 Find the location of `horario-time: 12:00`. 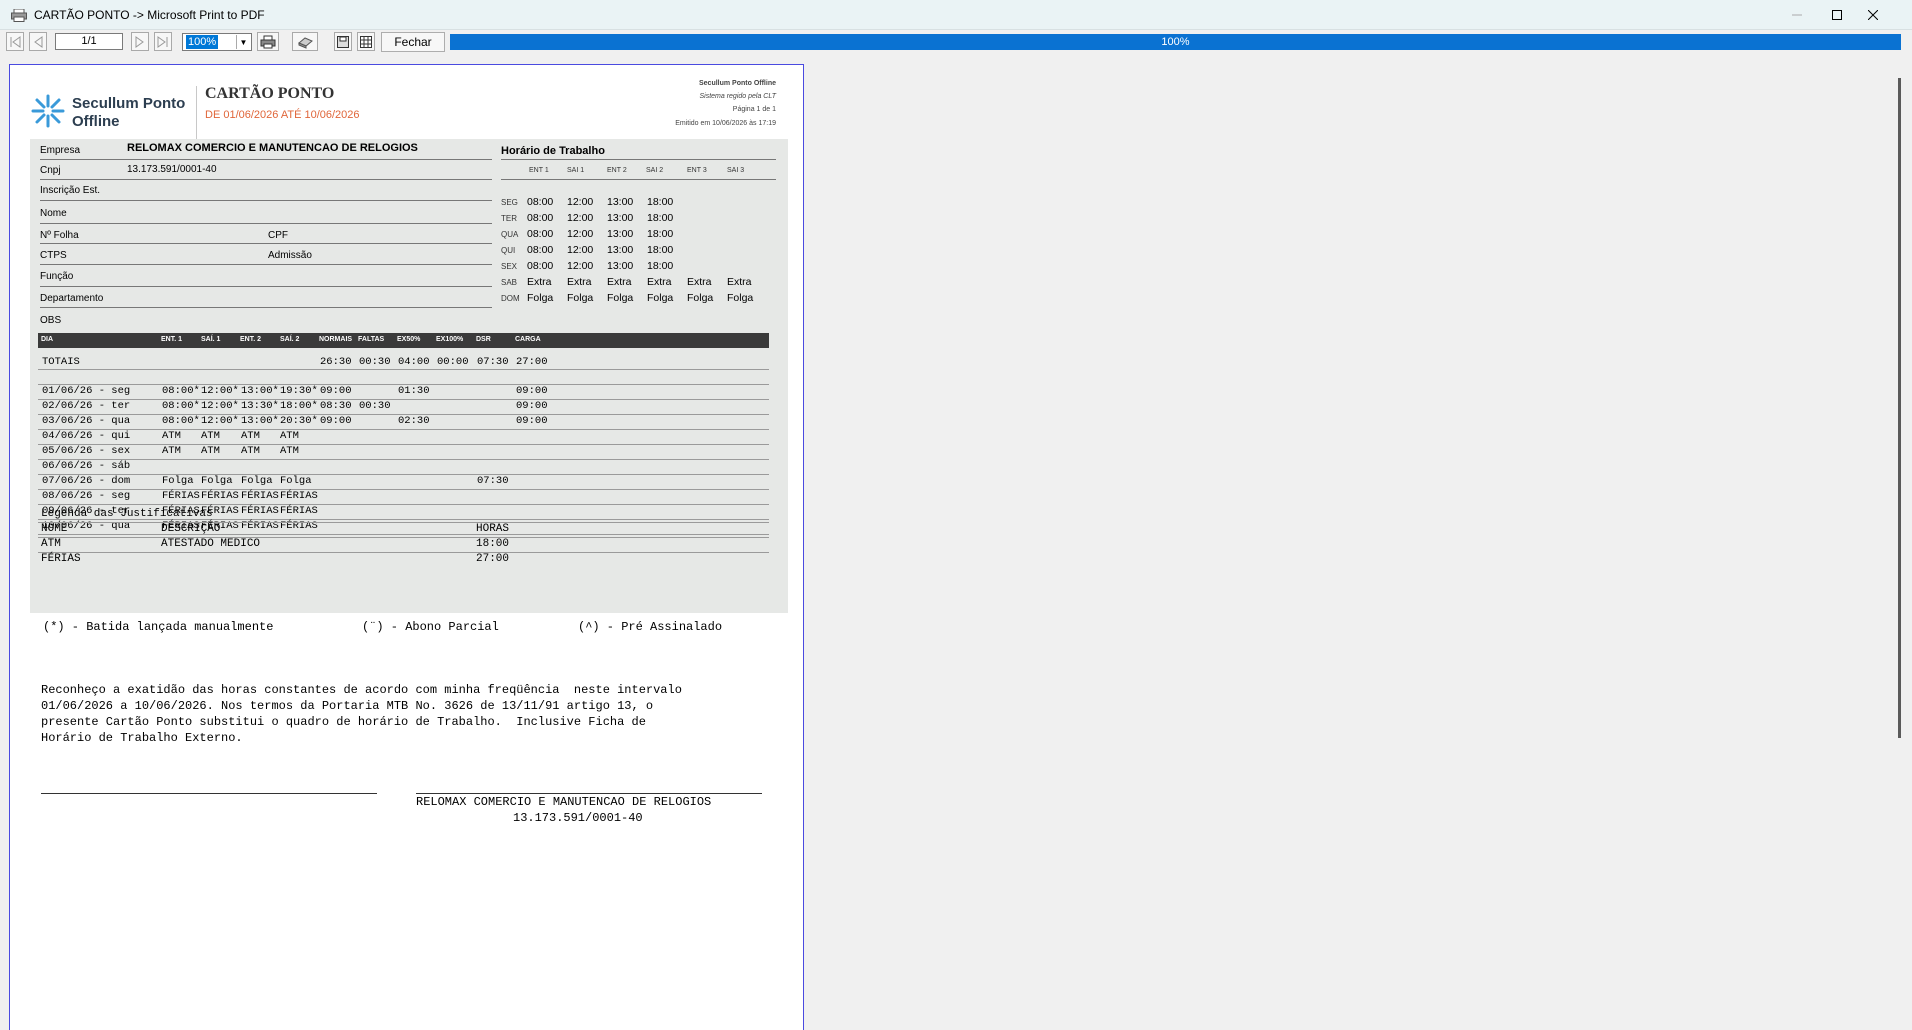

horario-time: 12:00 is located at coordinates (580, 218).